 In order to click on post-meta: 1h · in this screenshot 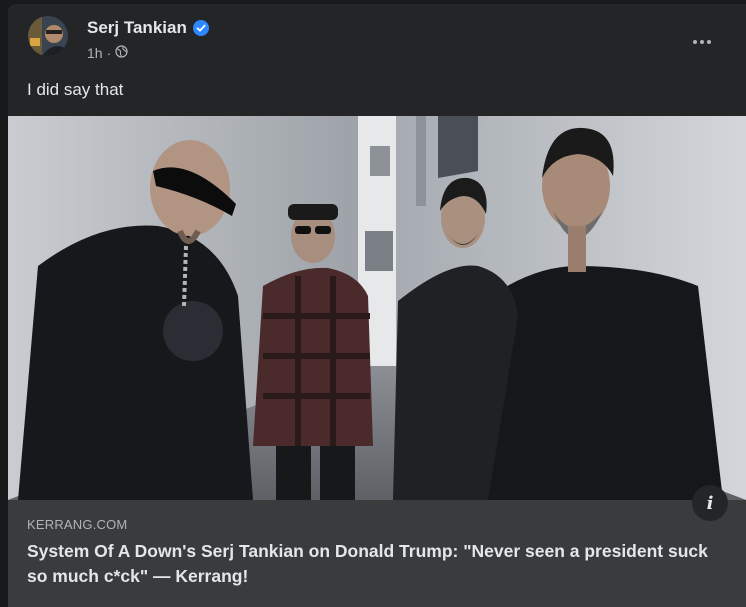, I will do `click(107, 53)`.